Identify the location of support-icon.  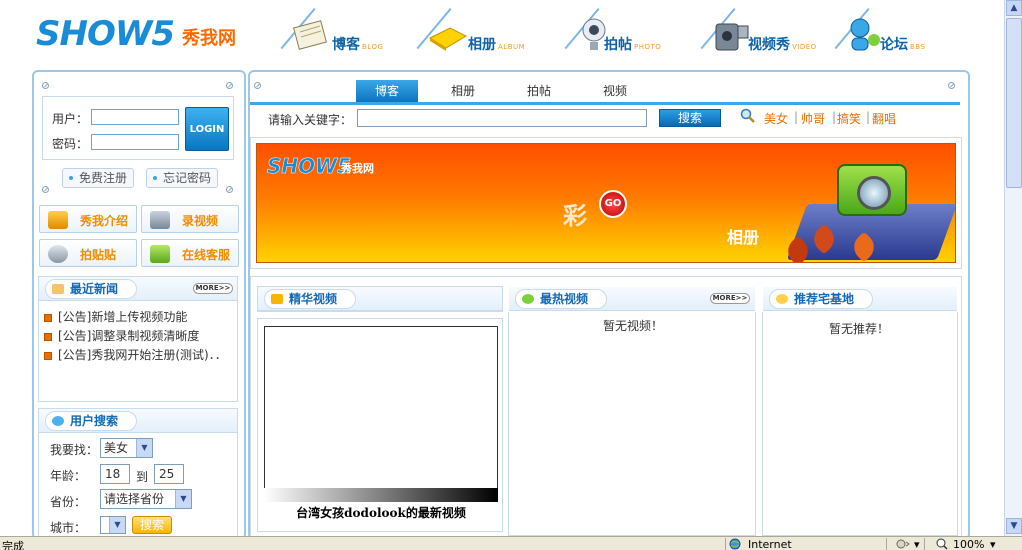
(160, 254).